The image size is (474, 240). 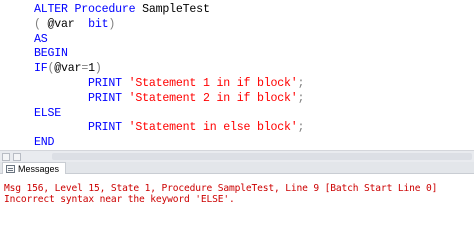 I want to click on code-line: IF(@var=1), so click(x=68, y=68).